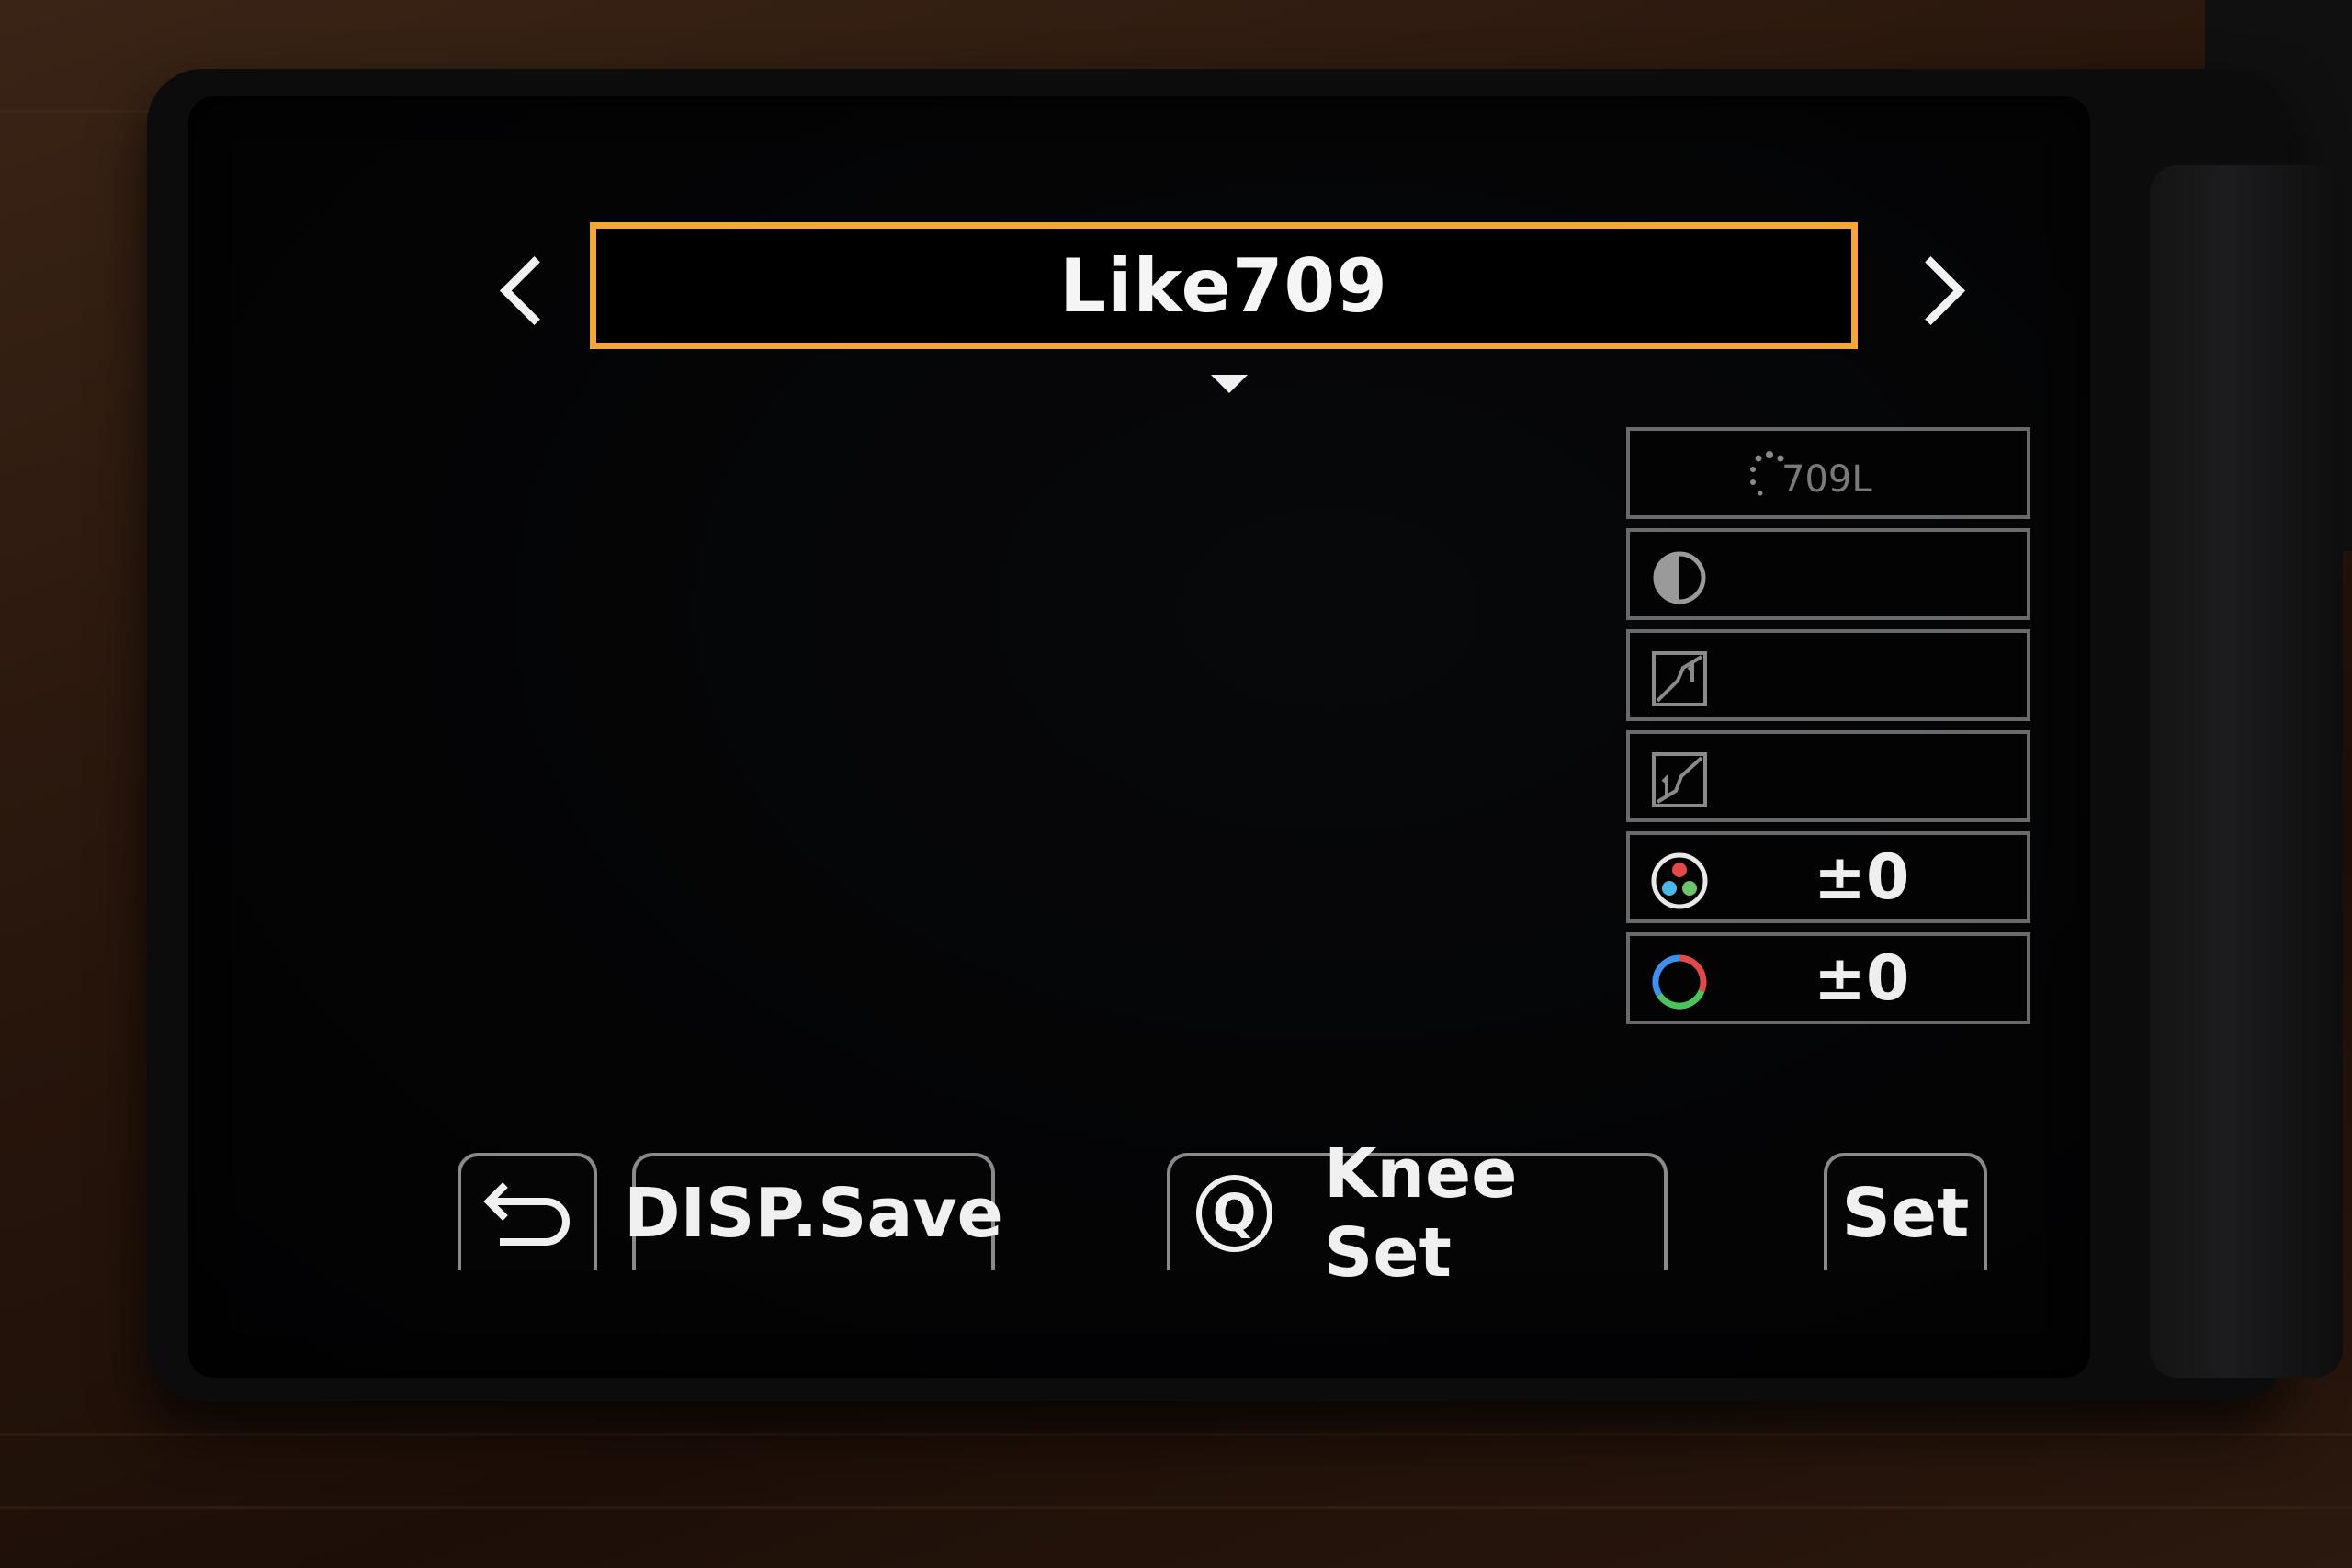 This screenshot has width=2352, height=1568. What do you see at coordinates (1234, 1213) in the screenshot?
I see `q-button-icon: Q` at bounding box center [1234, 1213].